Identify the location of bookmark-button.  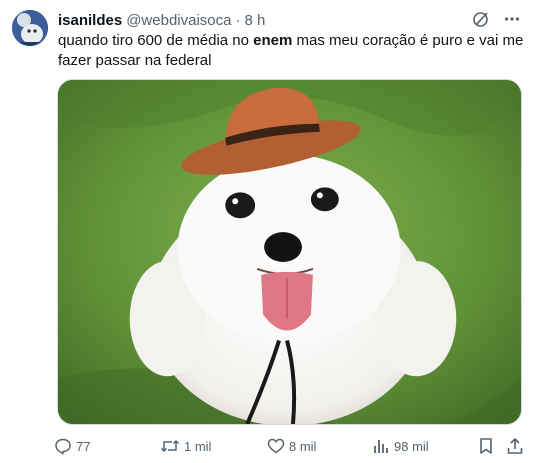
(486, 446).